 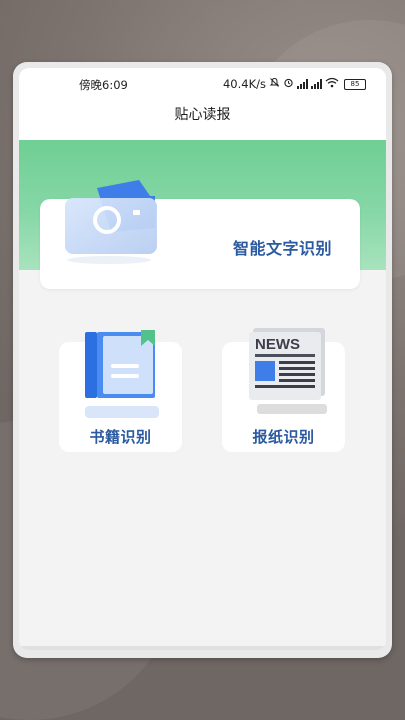 I want to click on bell-off-icon, so click(x=274, y=84).